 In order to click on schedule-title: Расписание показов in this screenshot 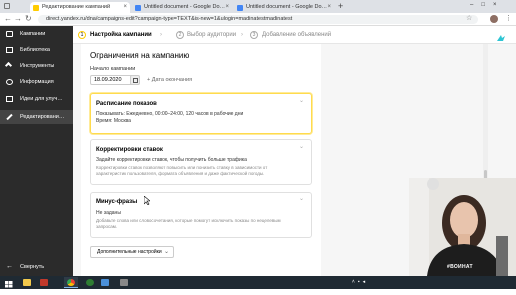, I will do `click(126, 104)`.